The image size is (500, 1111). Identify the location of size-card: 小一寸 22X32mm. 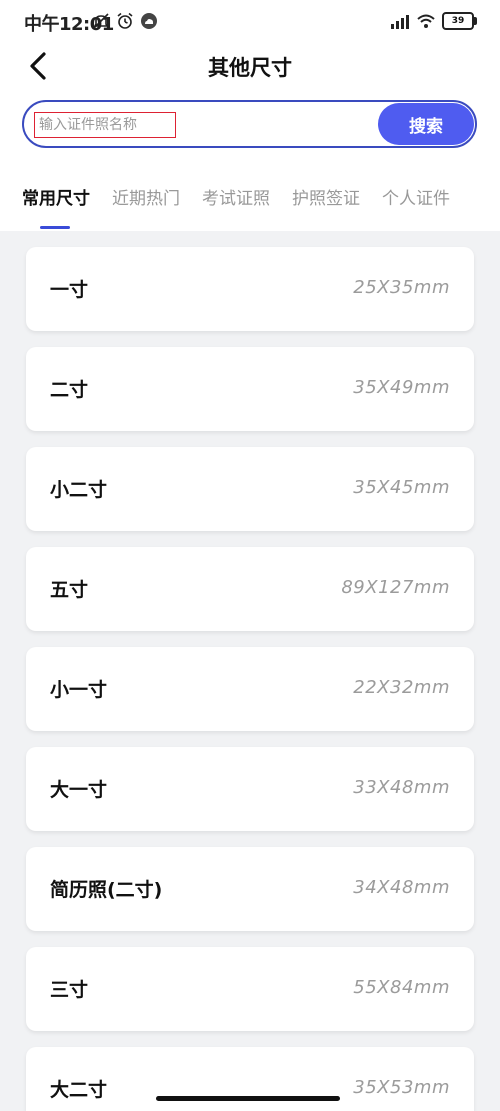
(250, 689).